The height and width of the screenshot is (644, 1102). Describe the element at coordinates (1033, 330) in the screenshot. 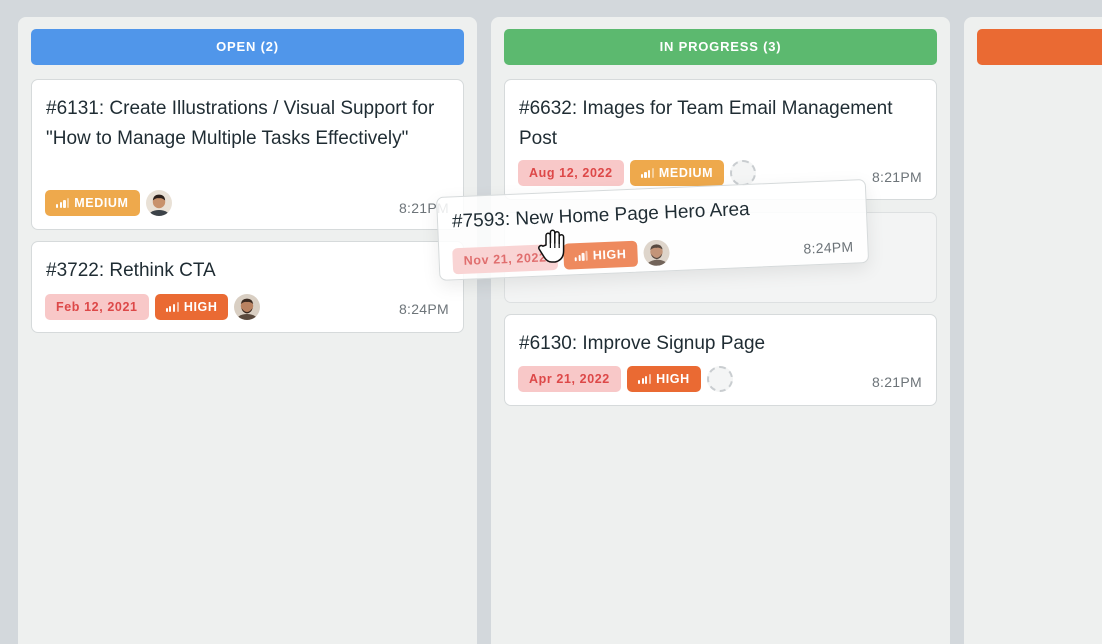

I see `column-third` at that location.